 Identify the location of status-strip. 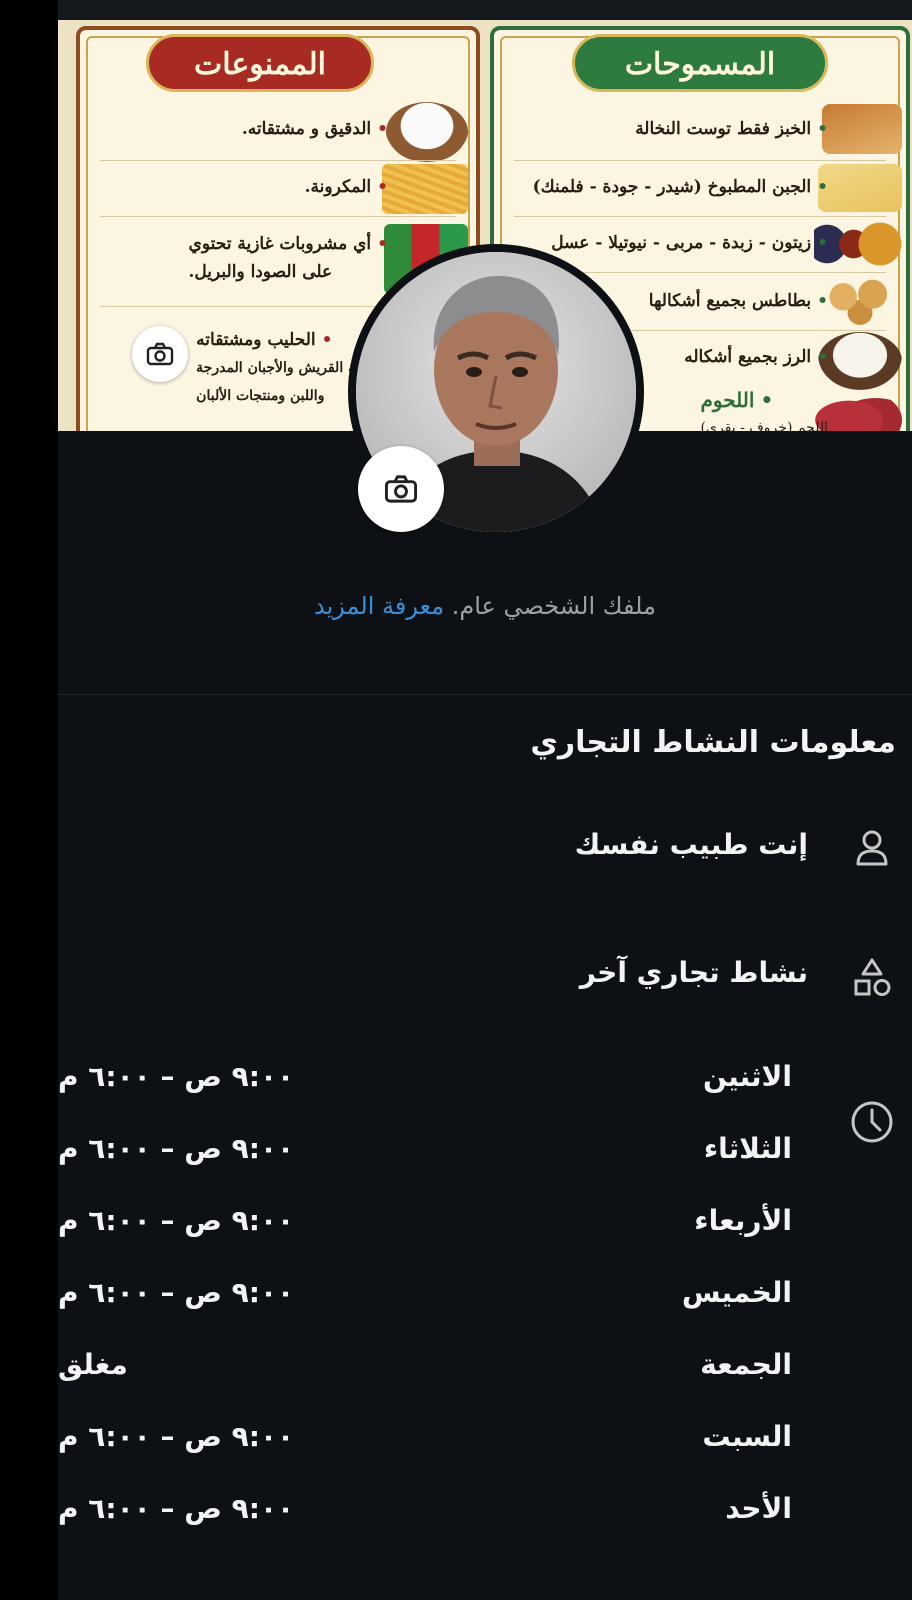
(485, 10).